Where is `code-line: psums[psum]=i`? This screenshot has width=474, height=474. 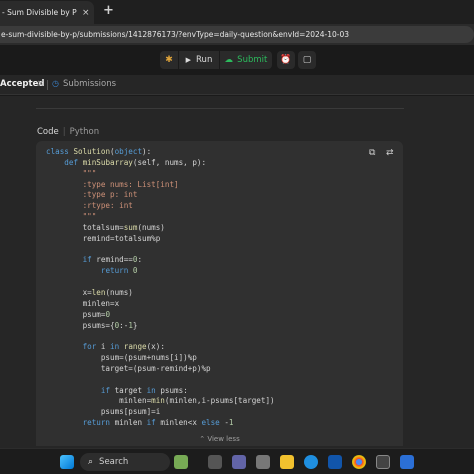 code-line: psums[psum]=i is located at coordinates (103, 412).